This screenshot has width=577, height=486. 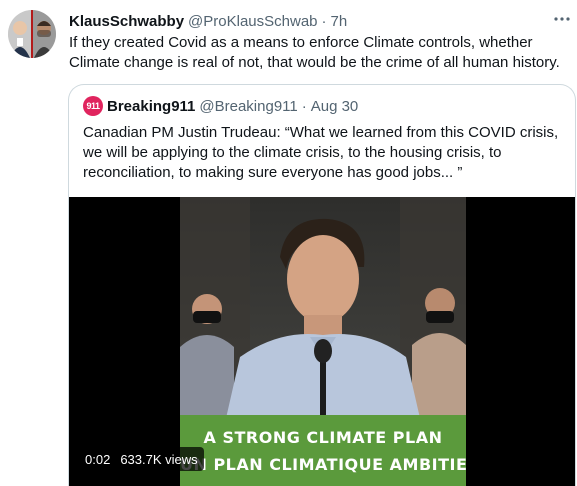 I want to click on quoted-author-name: Breaking911, so click(x=151, y=106).